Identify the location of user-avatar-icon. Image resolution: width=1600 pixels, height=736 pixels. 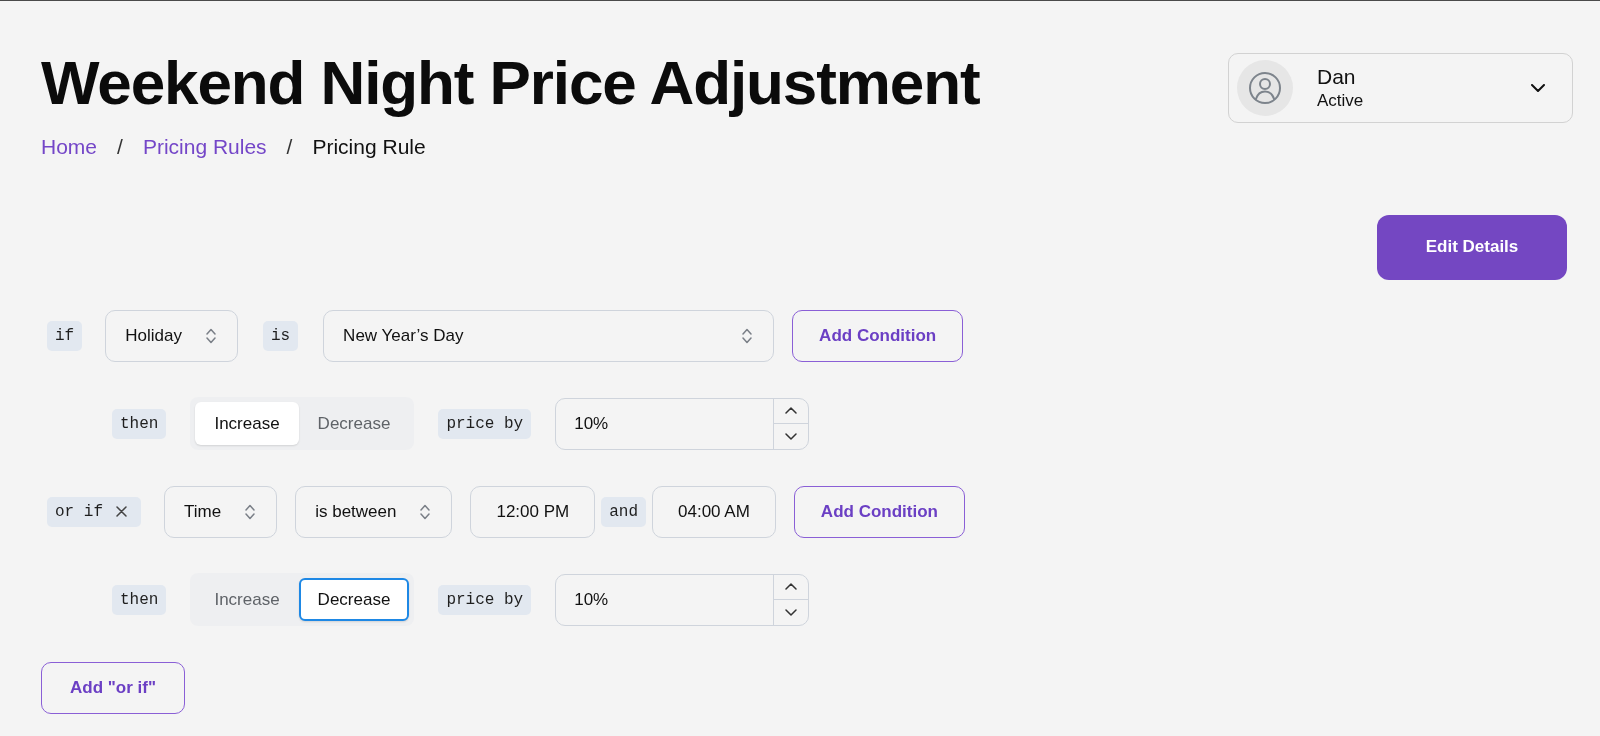
(1265, 88).